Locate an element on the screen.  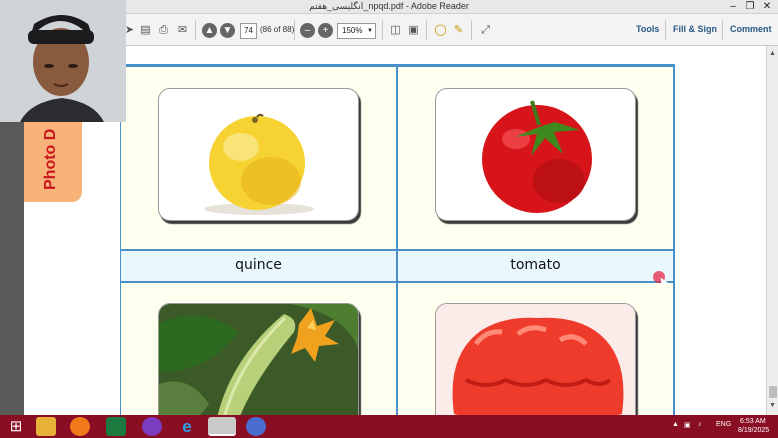
vertical-scrollbar: ▲ ▼ is located at coordinates (772, 230).